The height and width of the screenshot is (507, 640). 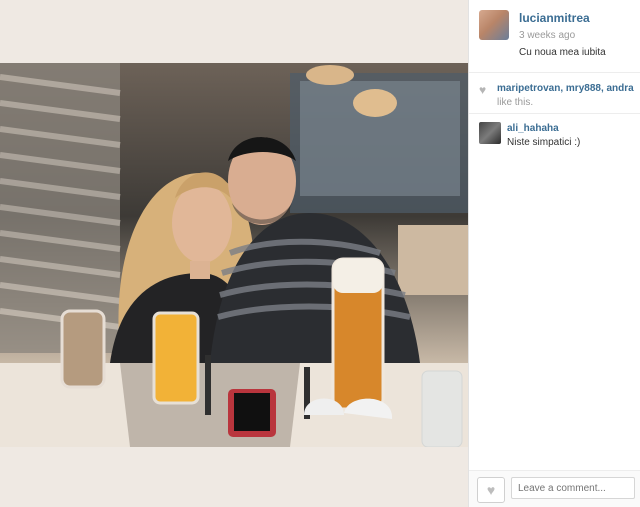 I want to click on comment-input, so click(x=573, y=488).